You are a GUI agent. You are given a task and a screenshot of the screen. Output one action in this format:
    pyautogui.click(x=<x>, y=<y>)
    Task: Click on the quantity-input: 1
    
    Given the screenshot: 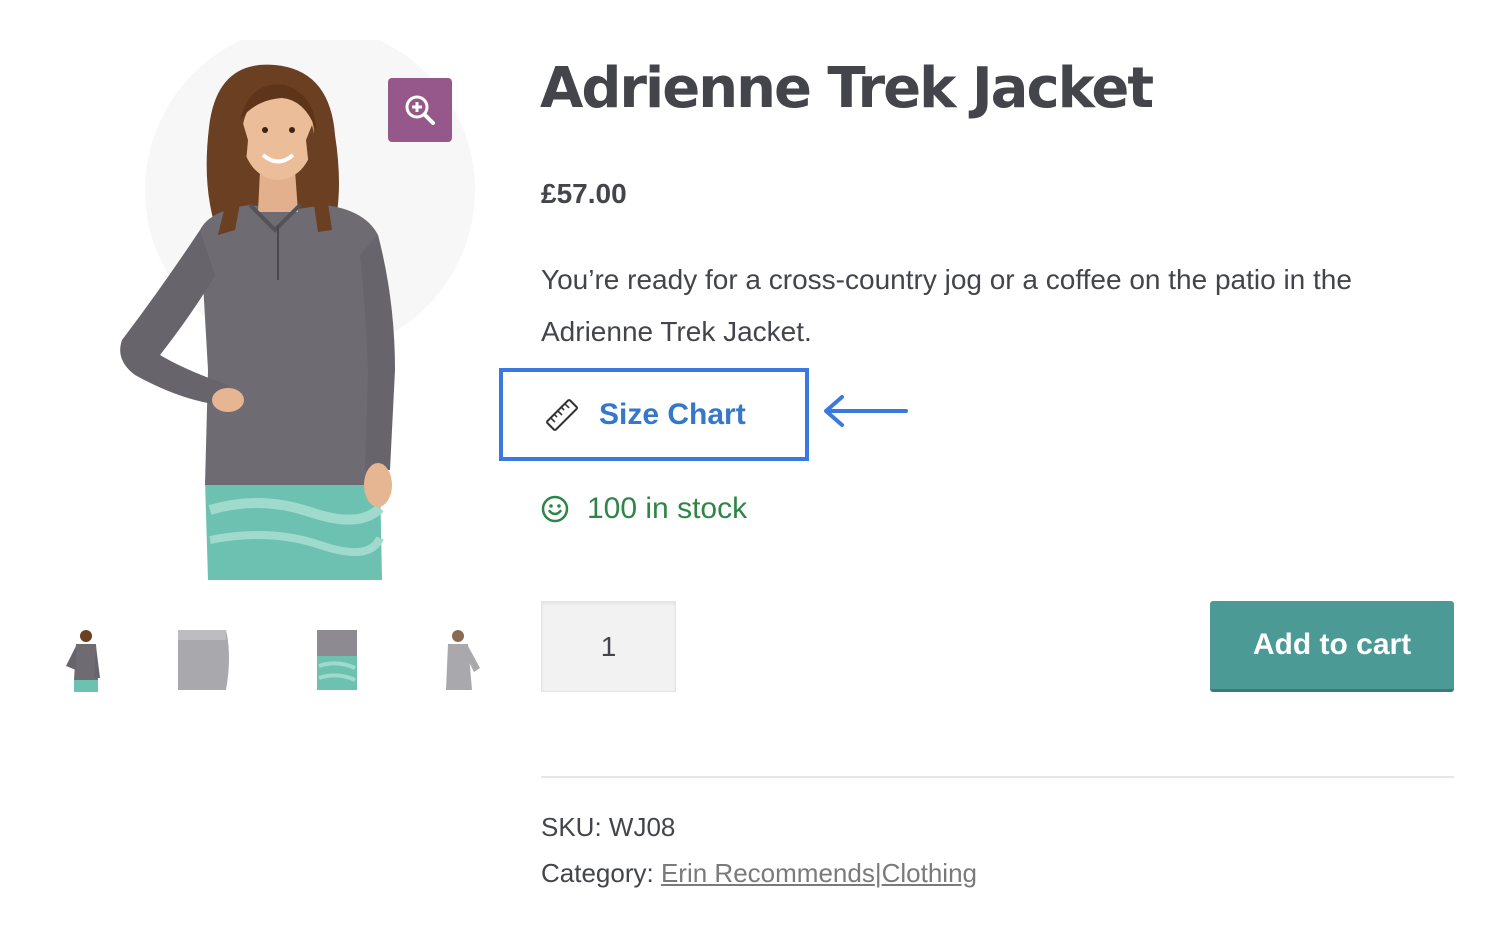 What is the action you would take?
    pyautogui.click(x=608, y=646)
    